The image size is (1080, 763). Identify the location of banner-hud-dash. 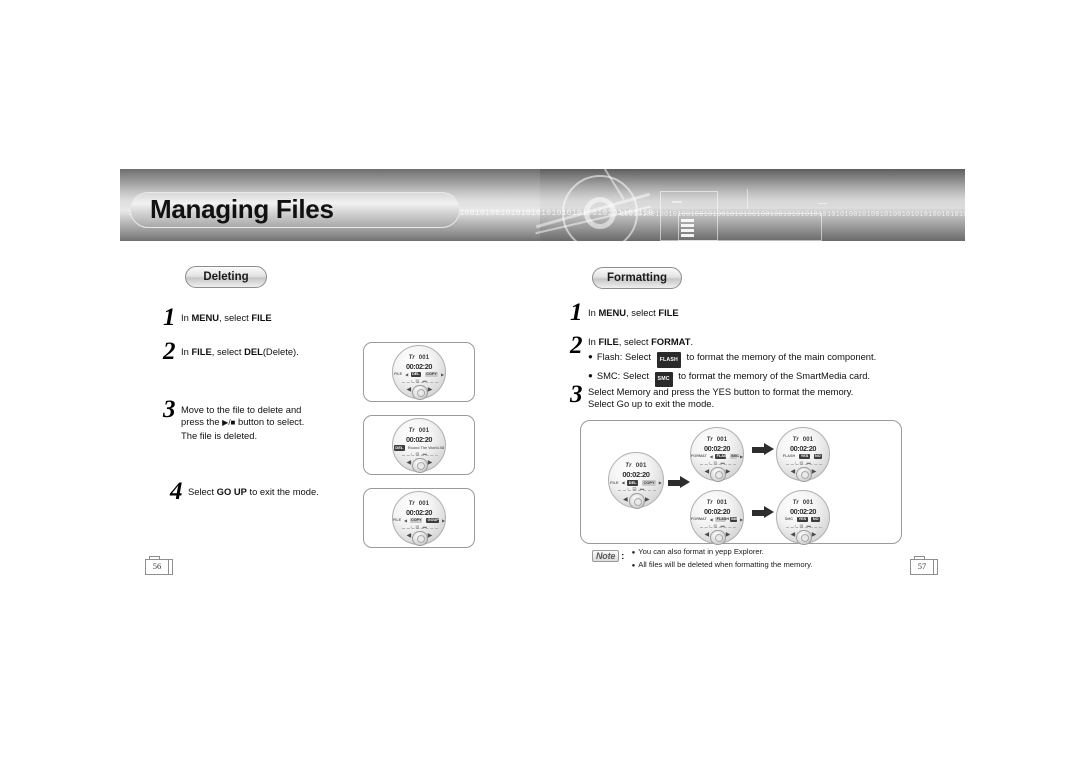
(677, 202).